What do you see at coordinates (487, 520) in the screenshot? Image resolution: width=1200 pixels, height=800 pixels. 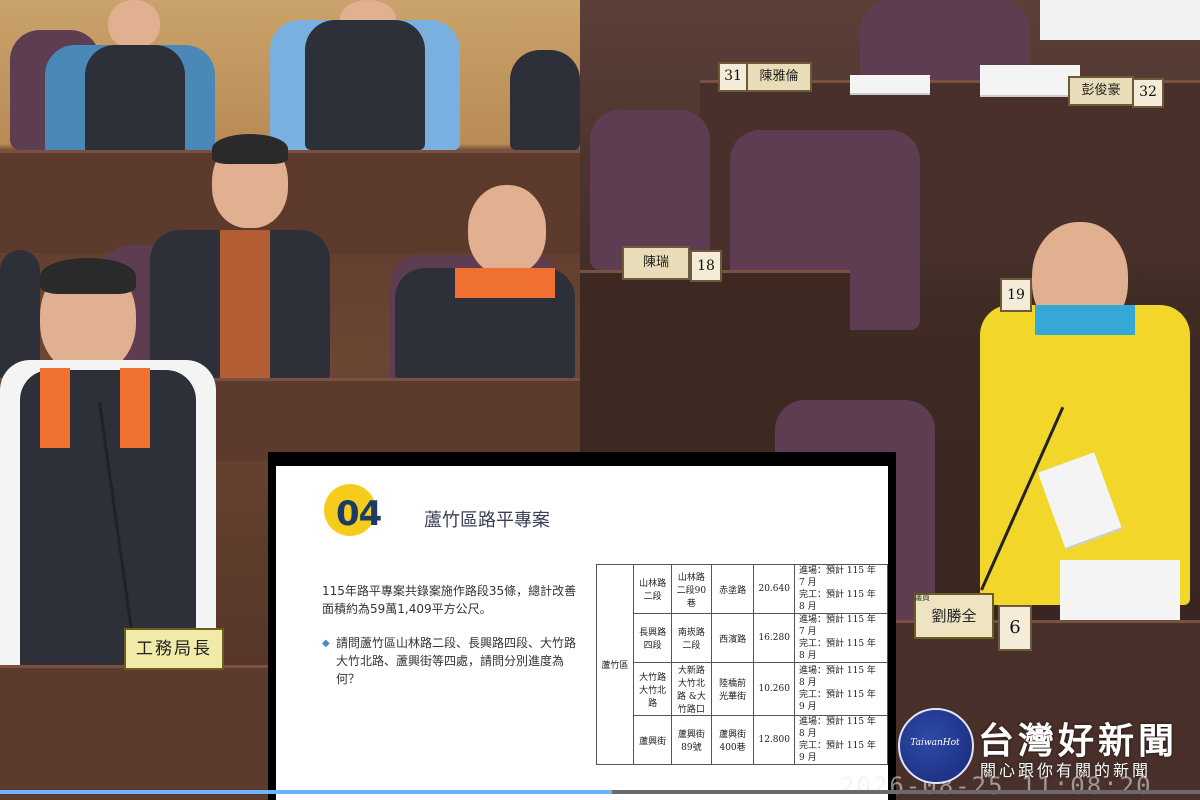 I see `slide-title: 蘆竹區路平專案` at bounding box center [487, 520].